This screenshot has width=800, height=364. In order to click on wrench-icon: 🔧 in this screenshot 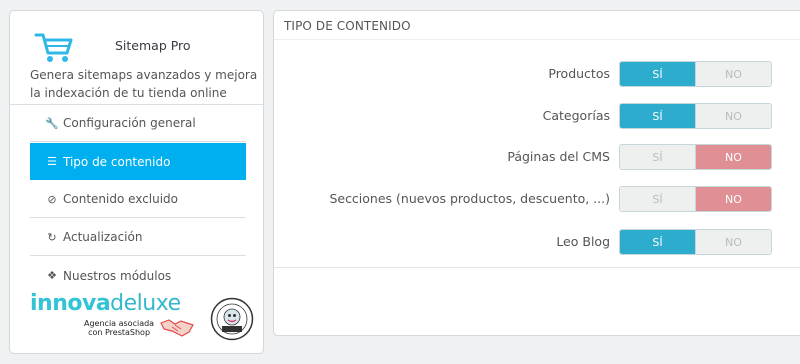, I will do `click(52, 123)`.